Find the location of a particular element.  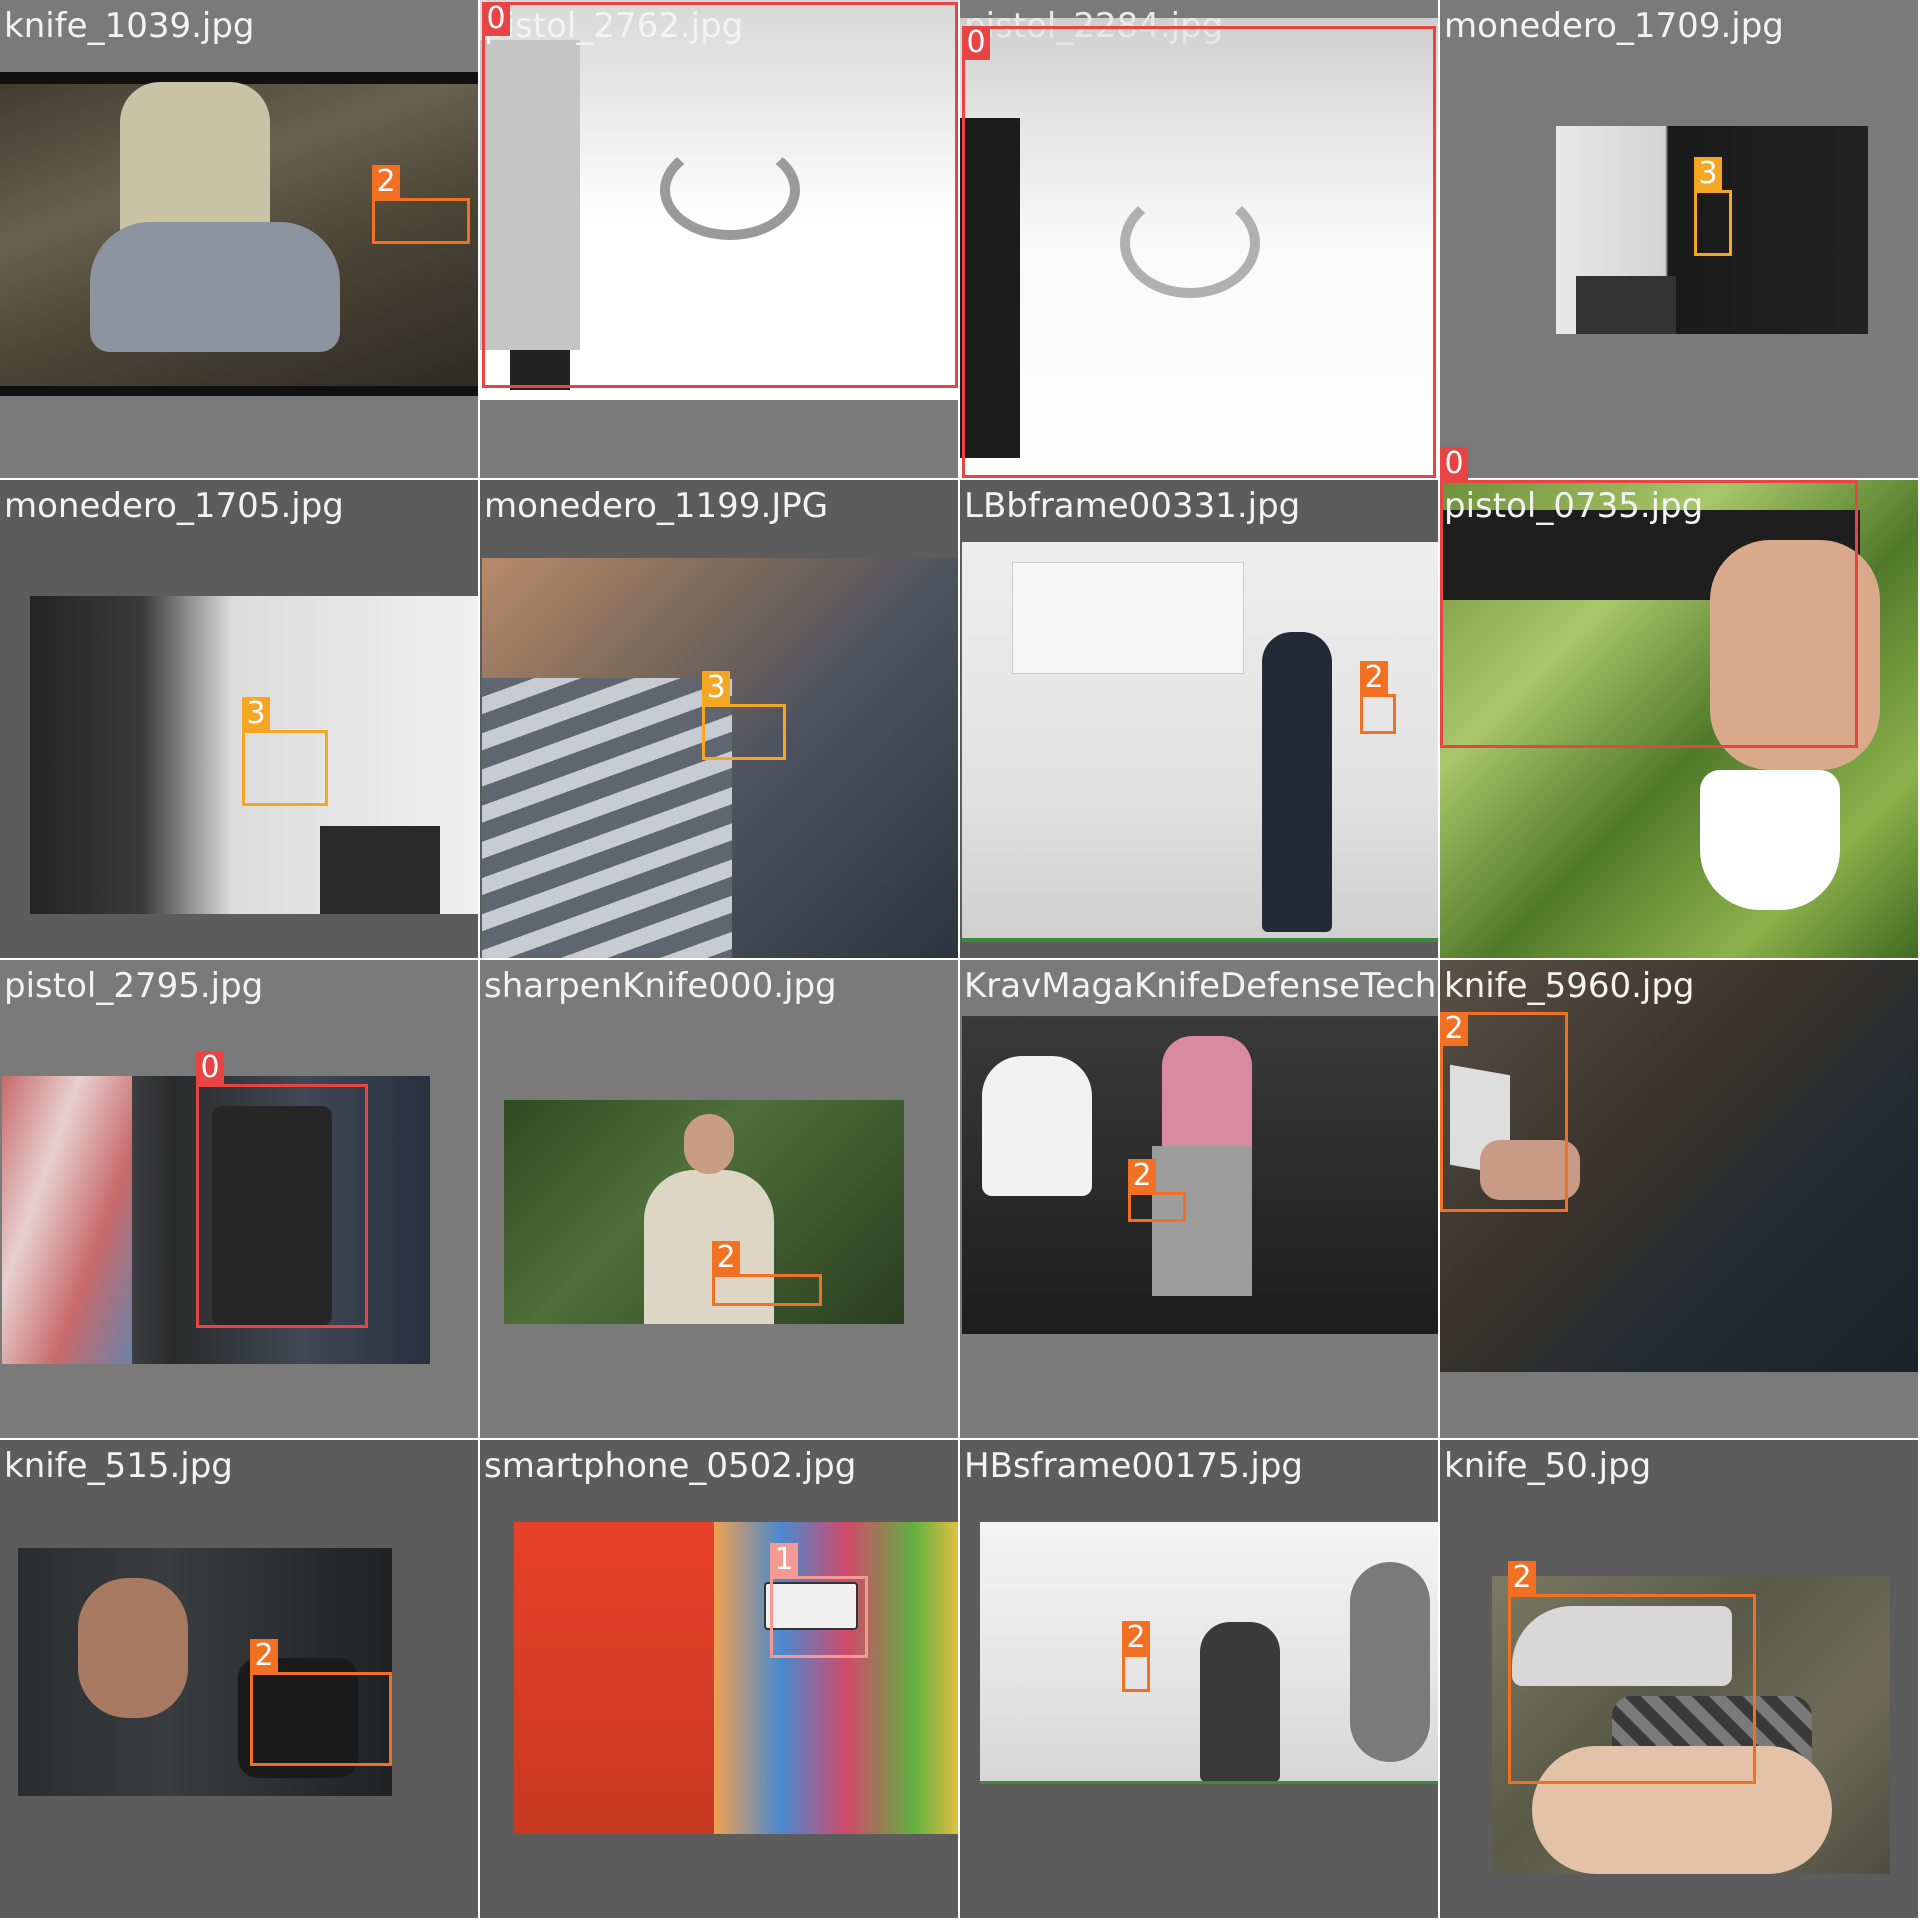

image-filename: HBsframe00175.jpg is located at coordinates (1134, 1466).